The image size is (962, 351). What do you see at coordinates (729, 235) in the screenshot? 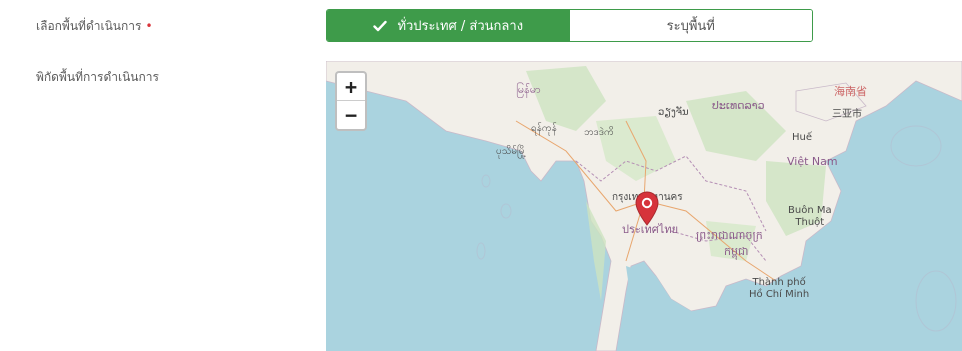
I see `map-label-cambodia: ព្រះរាជាណាចក្រ` at bounding box center [729, 235].